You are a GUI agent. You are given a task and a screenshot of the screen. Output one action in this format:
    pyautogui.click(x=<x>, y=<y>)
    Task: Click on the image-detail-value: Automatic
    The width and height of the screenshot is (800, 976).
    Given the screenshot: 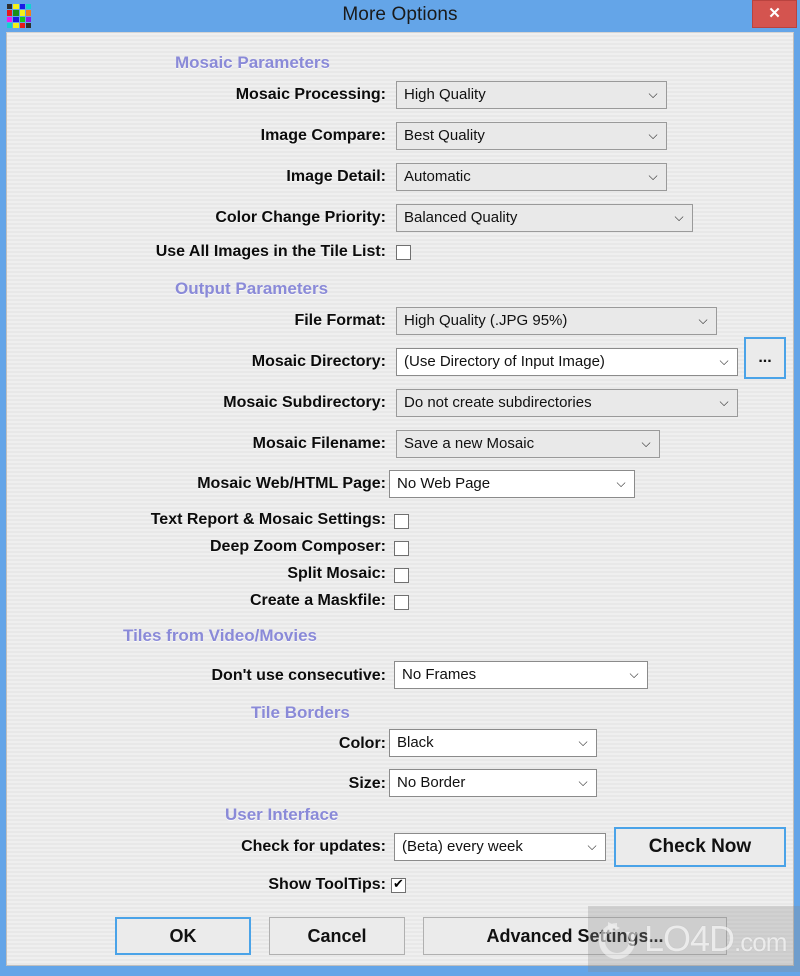 What is the action you would take?
    pyautogui.click(x=437, y=176)
    